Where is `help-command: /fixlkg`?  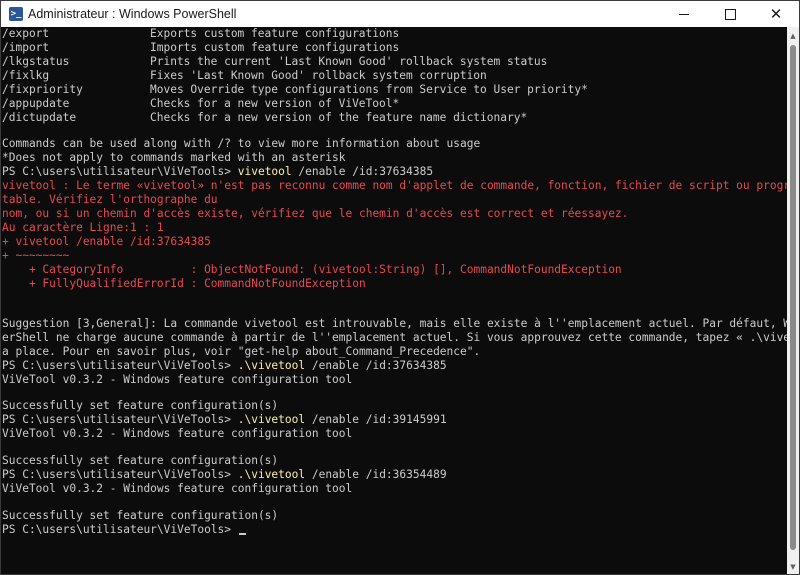 help-command: /fixlkg is located at coordinates (26, 75).